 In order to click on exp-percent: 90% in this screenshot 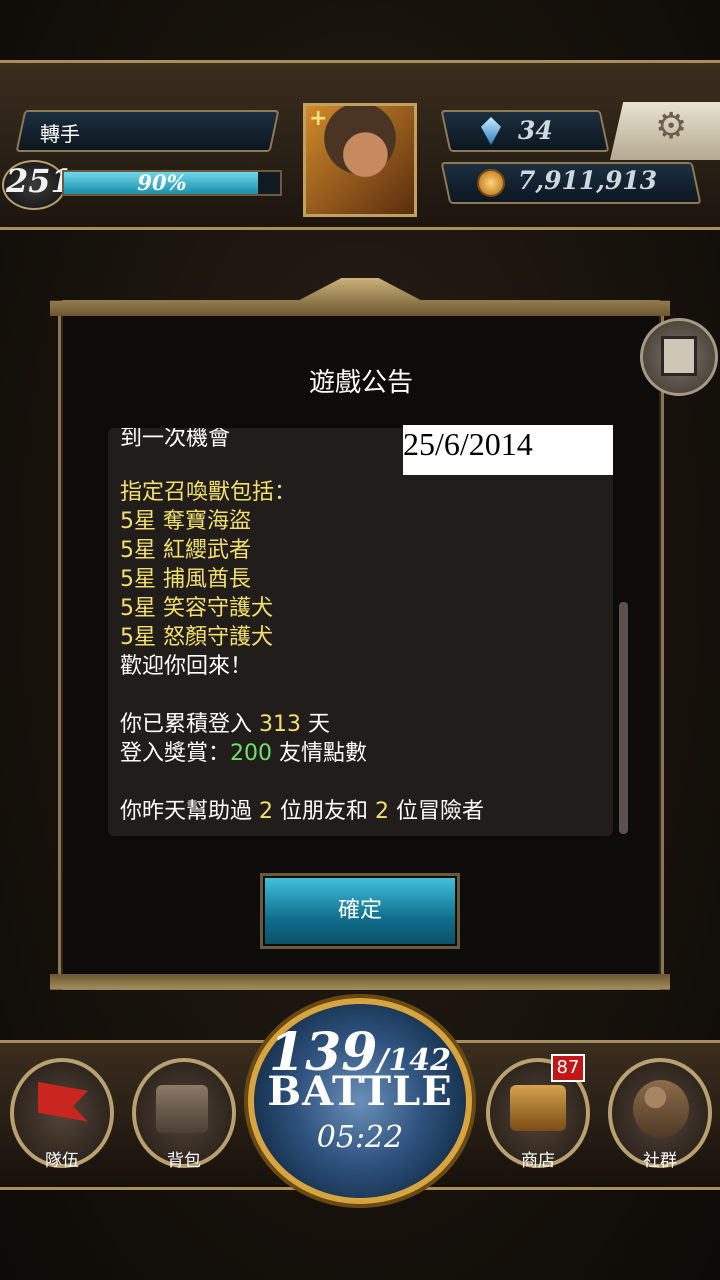, I will do `click(162, 182)`.